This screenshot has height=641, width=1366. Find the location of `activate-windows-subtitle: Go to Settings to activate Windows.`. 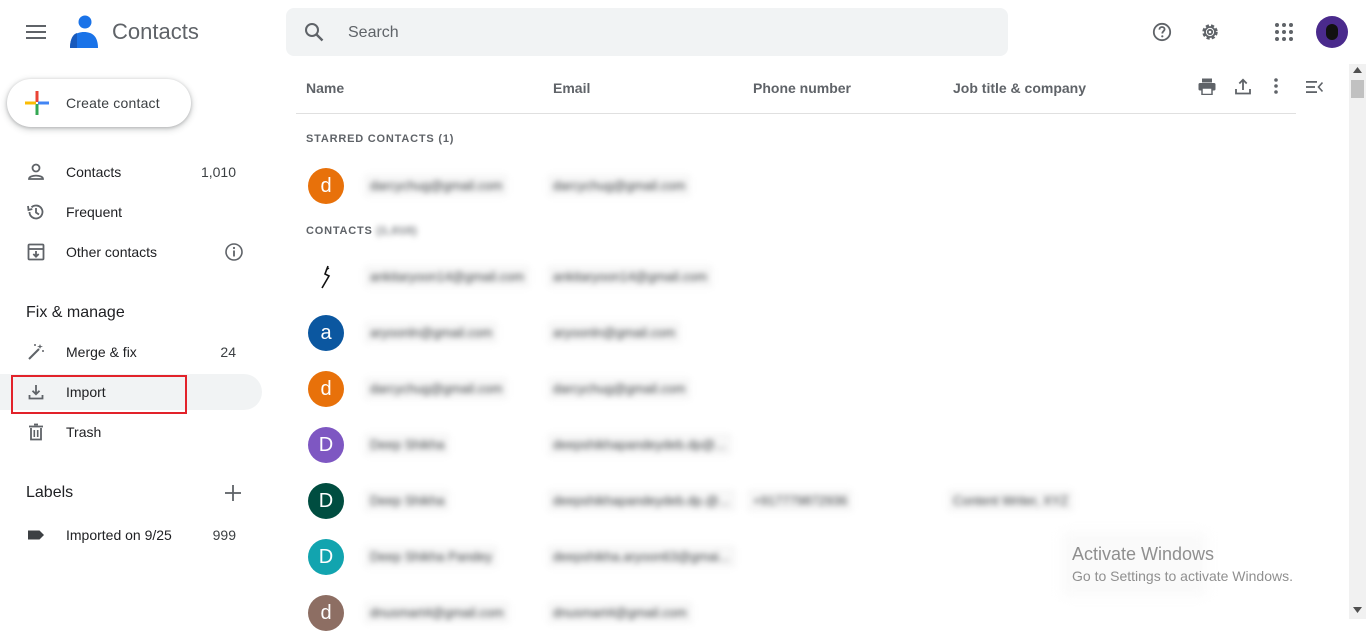

activate-windows-subtitle: Go to Settings to activate Windows. is located at coordinates (1182, 576).